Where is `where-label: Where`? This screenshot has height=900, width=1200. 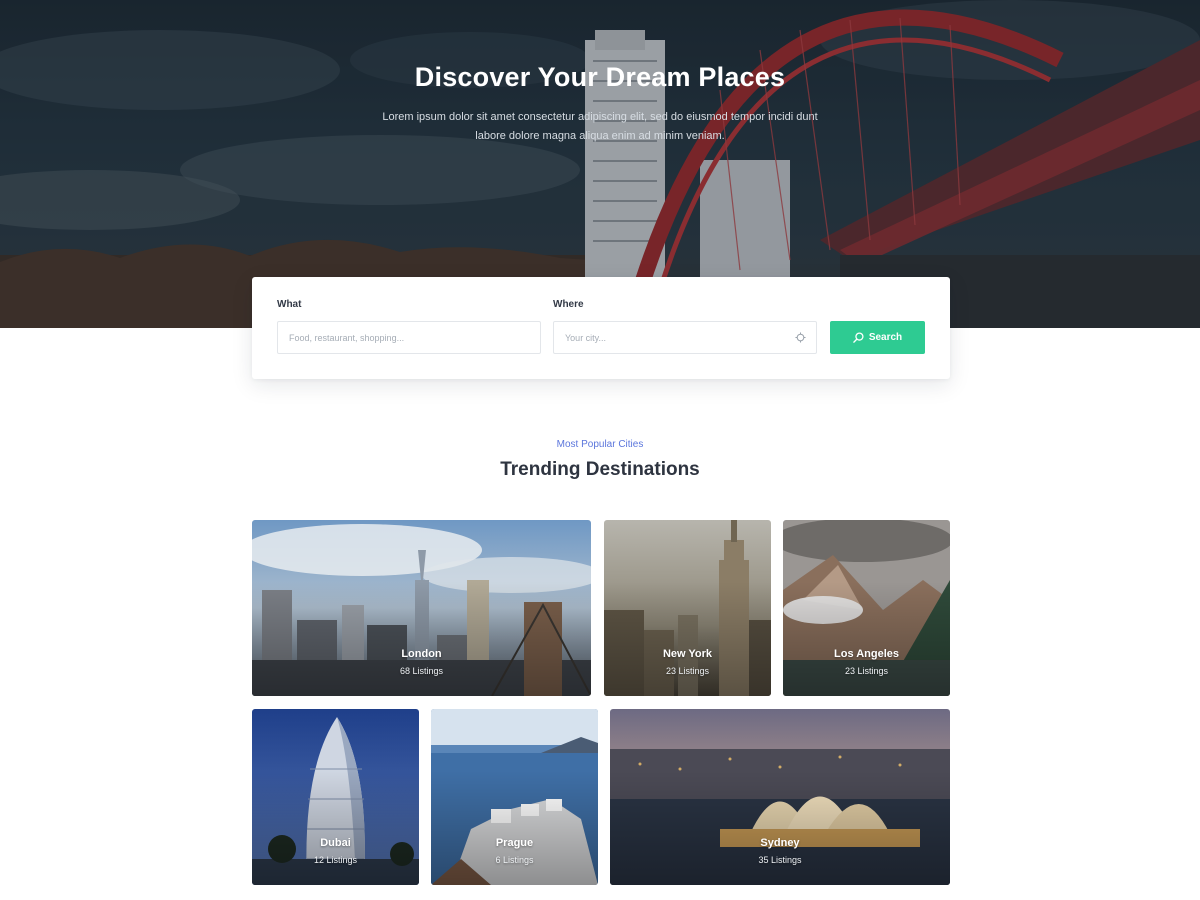
where-label: Where is located at coordinates (568, 304).